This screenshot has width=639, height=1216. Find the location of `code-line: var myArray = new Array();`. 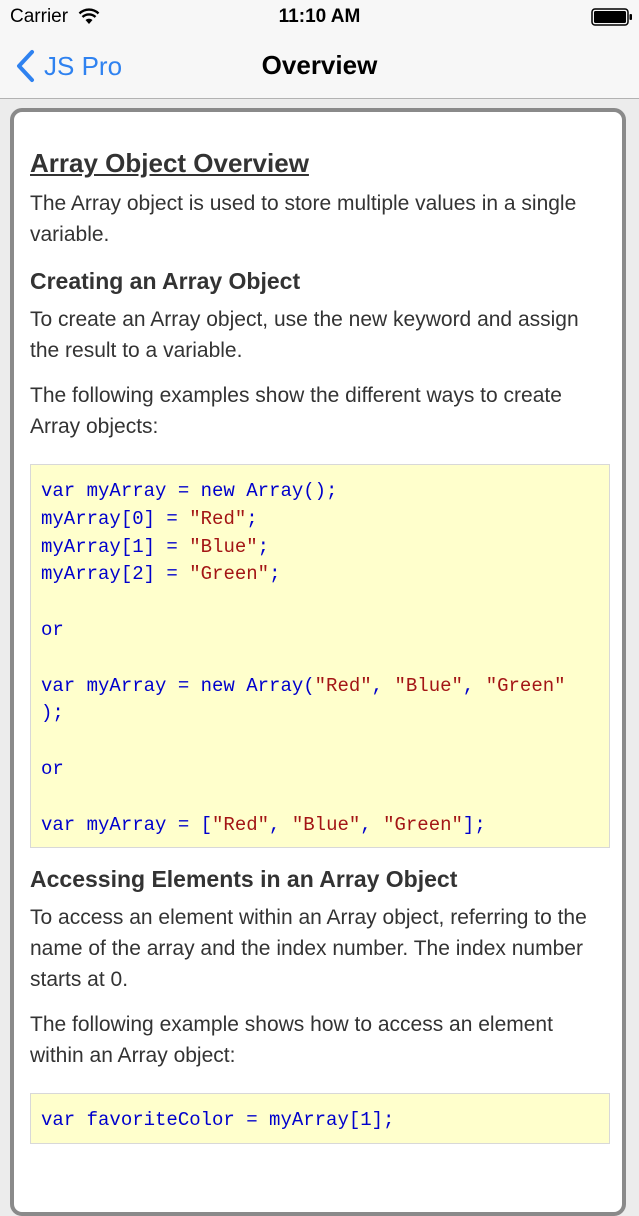

code-line: var myArray = new Array(); is located at coordinates (320, 492).